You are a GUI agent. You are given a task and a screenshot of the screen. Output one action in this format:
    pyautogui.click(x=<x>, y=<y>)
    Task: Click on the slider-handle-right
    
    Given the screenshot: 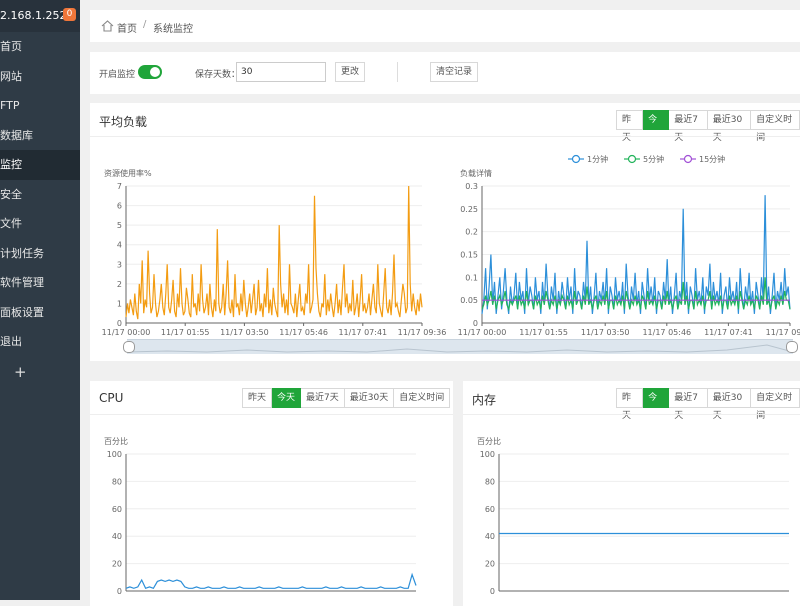 What is the action you would take?
    pyautogui.click(x=792, y=347)
    